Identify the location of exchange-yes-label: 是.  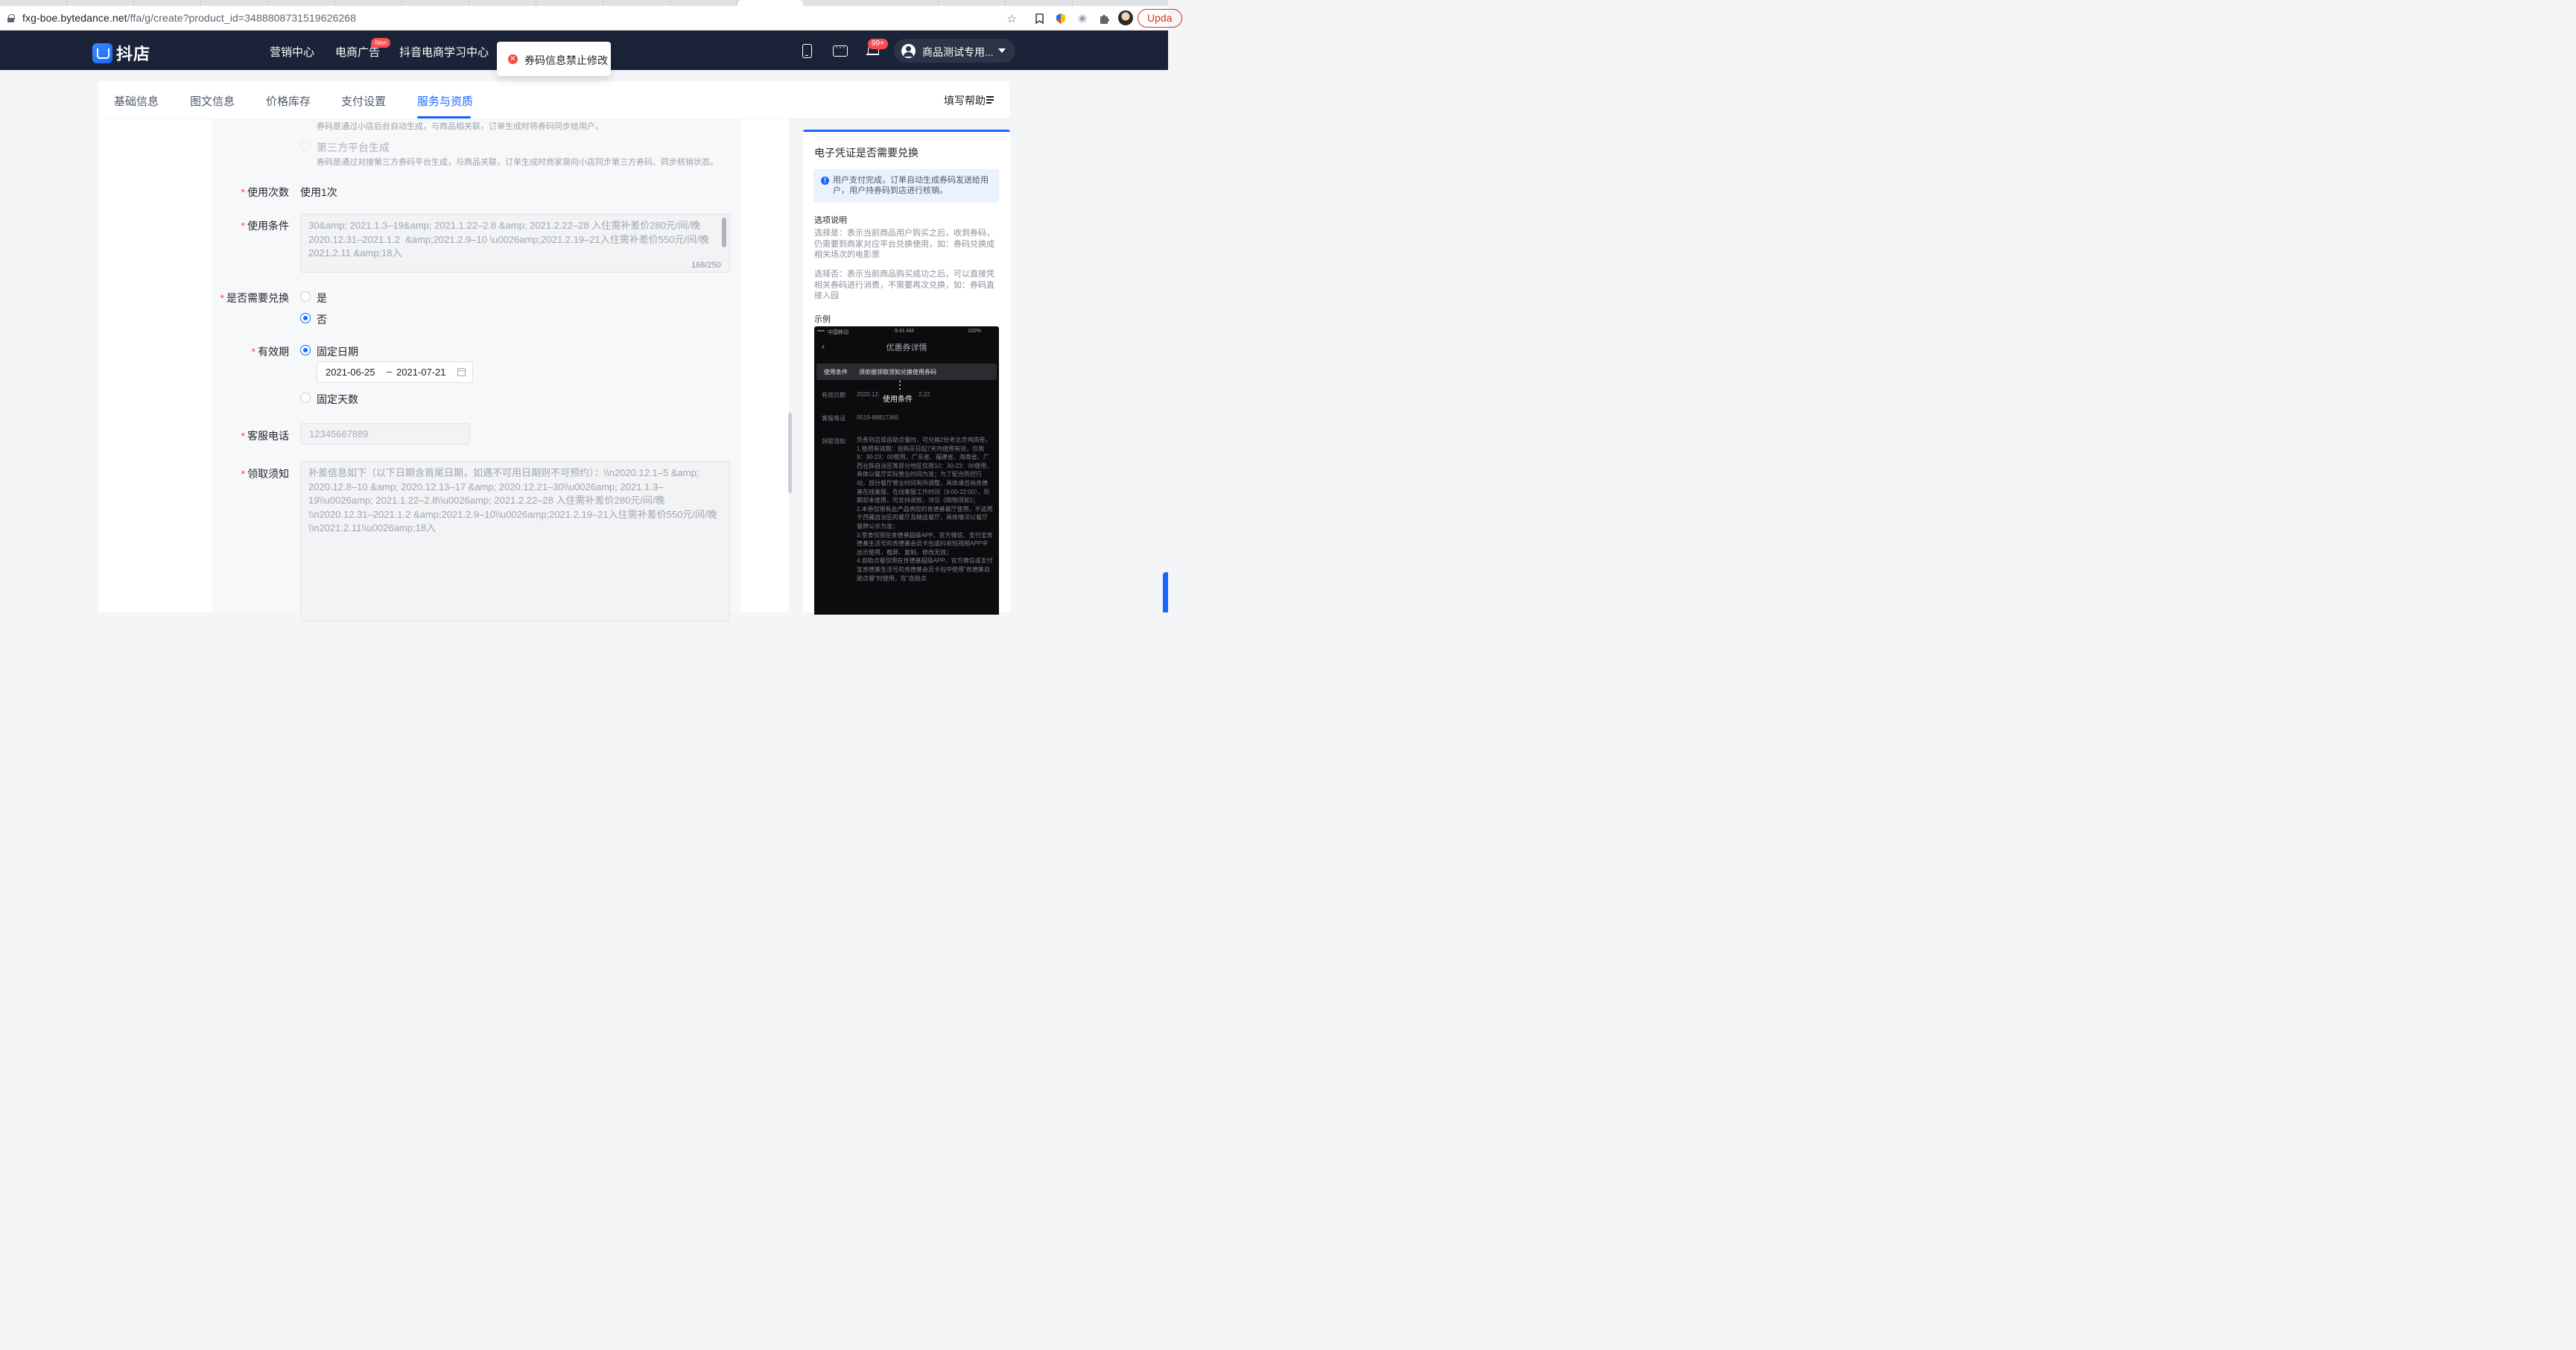
(322, 298).